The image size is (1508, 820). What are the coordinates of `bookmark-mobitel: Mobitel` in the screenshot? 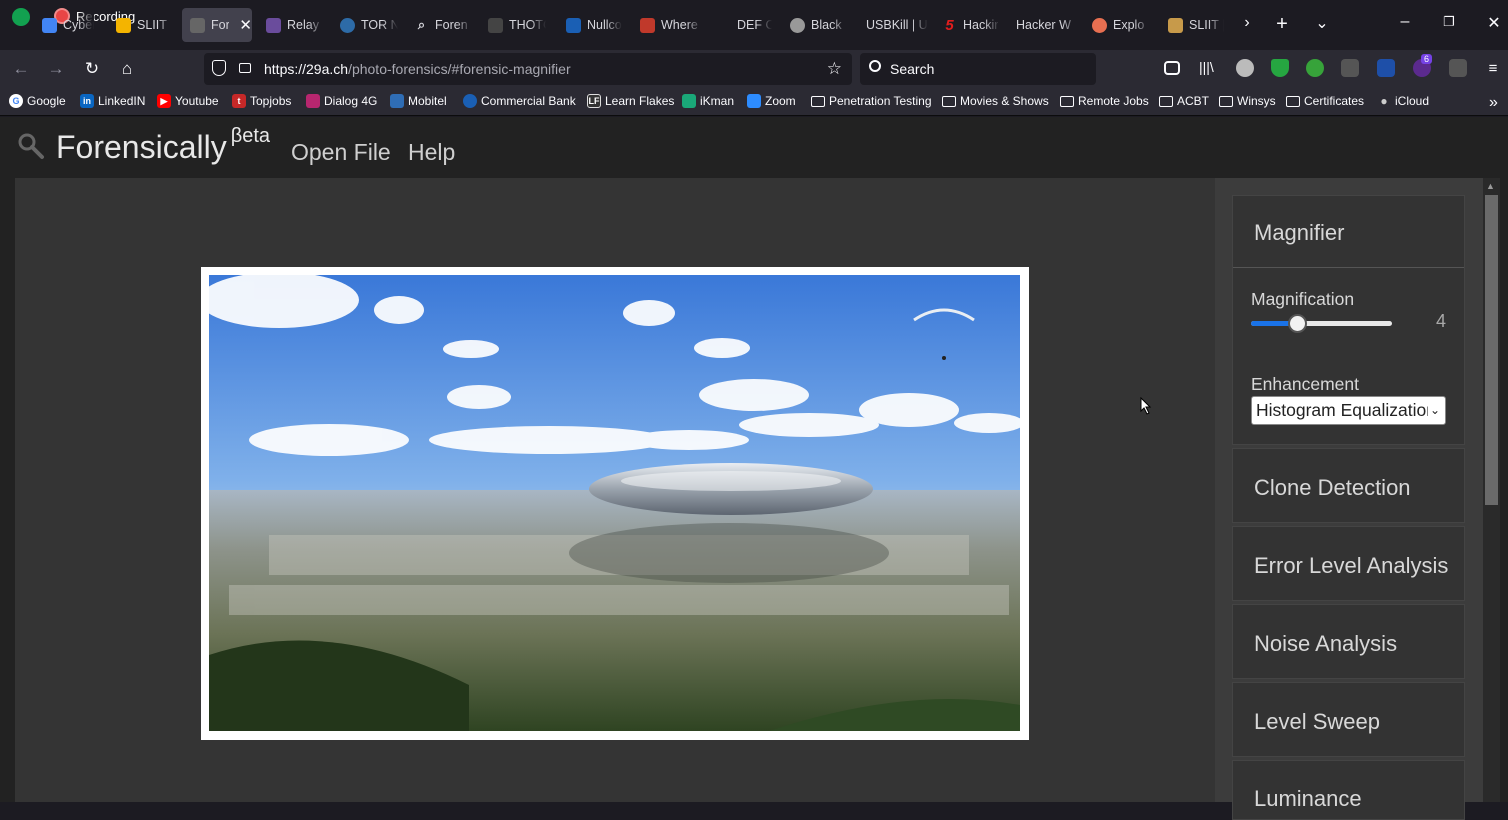 It's located at (418, 101).